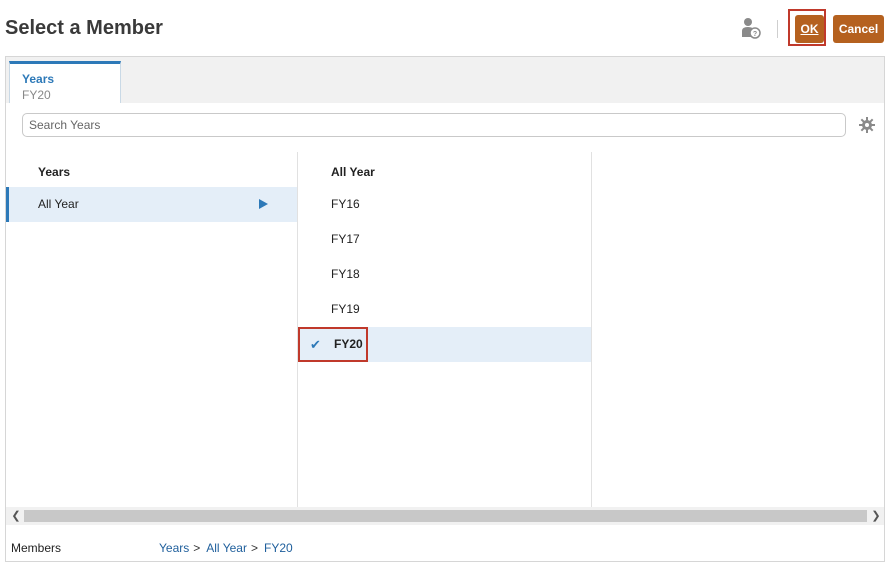 Image resolution: width=888 pixels, height=573 pixels. I want to click on list-item-label: FY16, so click(345, 204).